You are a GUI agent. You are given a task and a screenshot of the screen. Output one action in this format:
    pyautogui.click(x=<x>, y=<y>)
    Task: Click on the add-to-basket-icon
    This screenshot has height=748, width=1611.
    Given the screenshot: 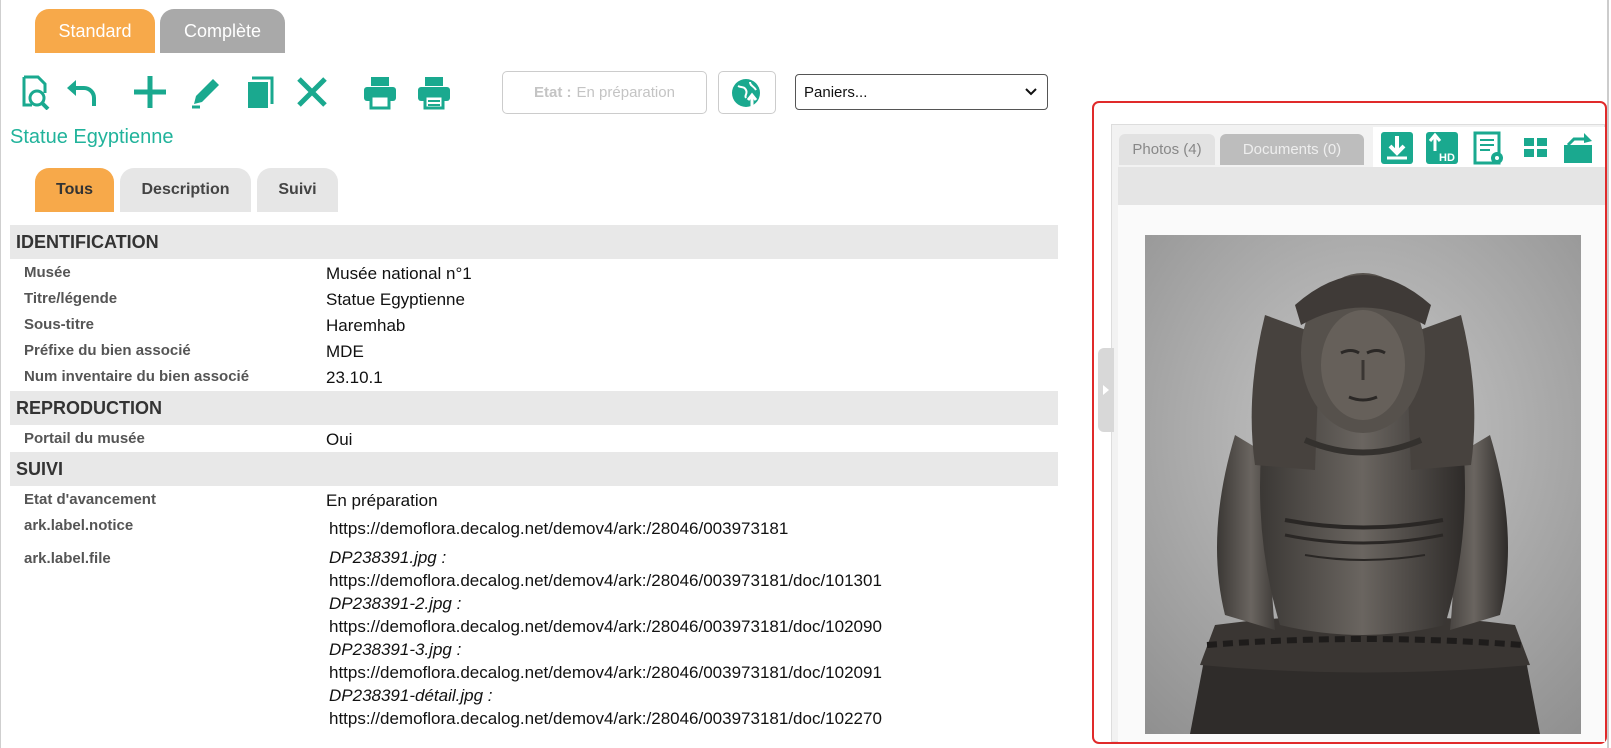 What is the action you would take?
    pyautogui.click(x=1579, y=148)
    